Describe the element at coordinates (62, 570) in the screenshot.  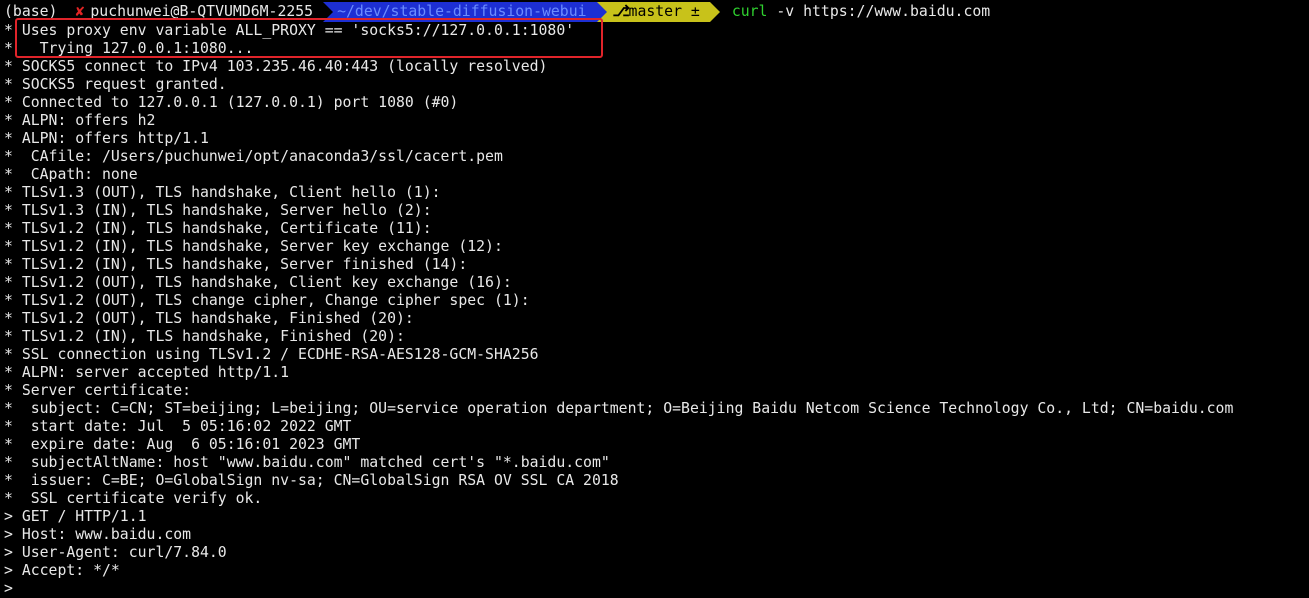
I see `output-line: > Accept: */*` at that location.